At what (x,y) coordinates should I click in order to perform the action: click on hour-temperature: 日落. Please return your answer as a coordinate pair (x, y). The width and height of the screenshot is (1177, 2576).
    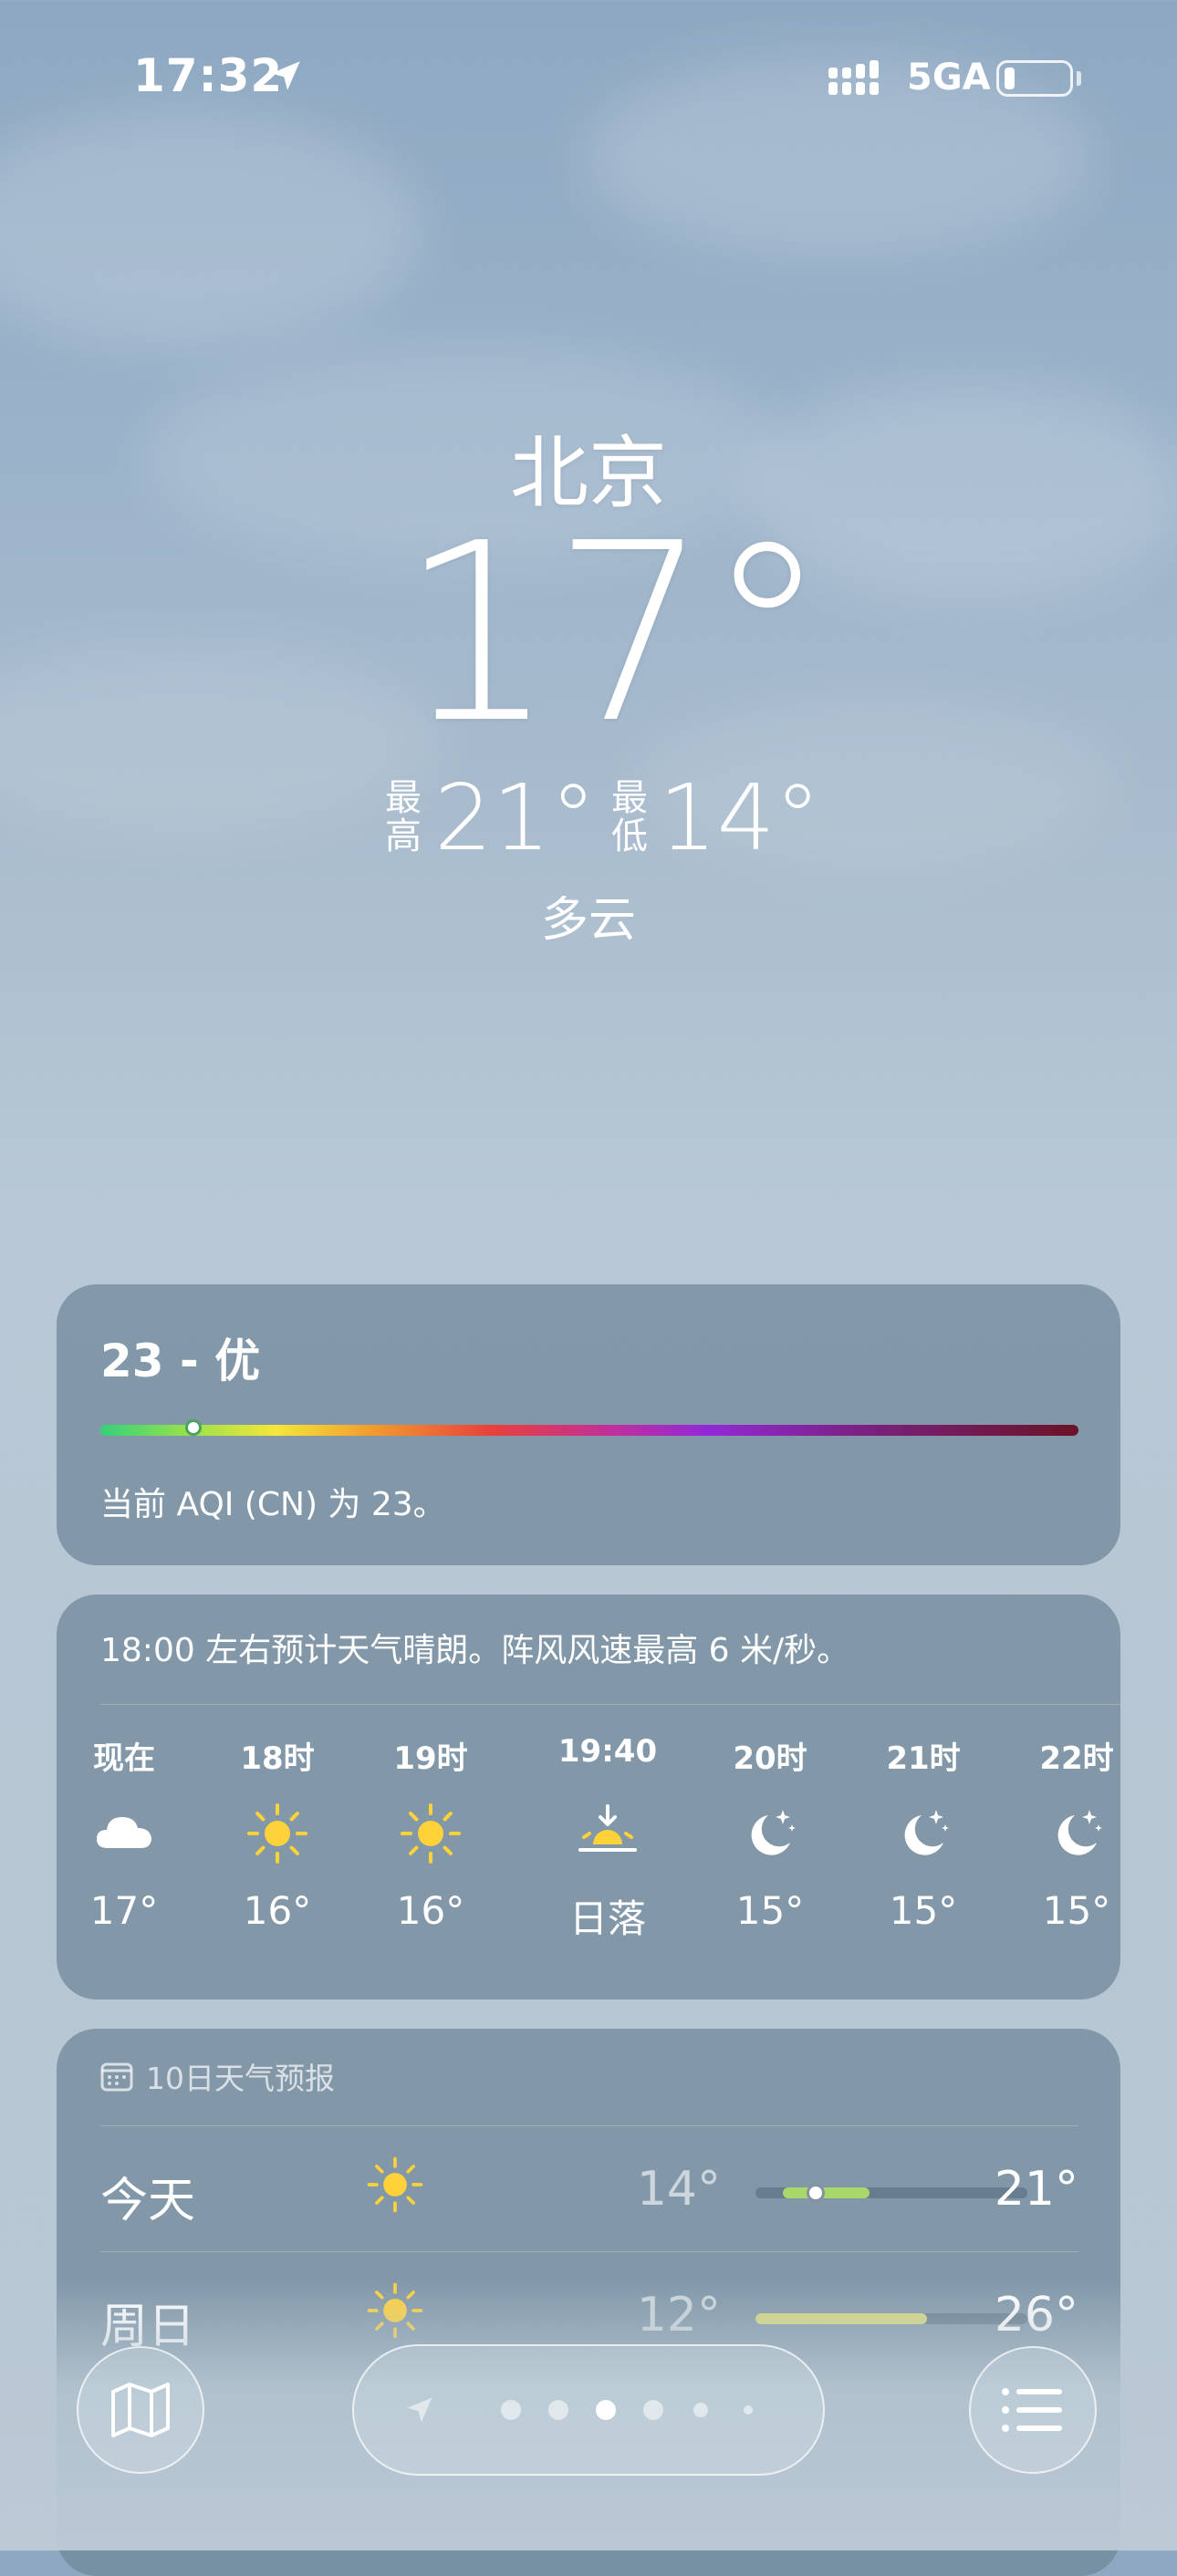
    Looking at the image, I should click on (607, 1918).